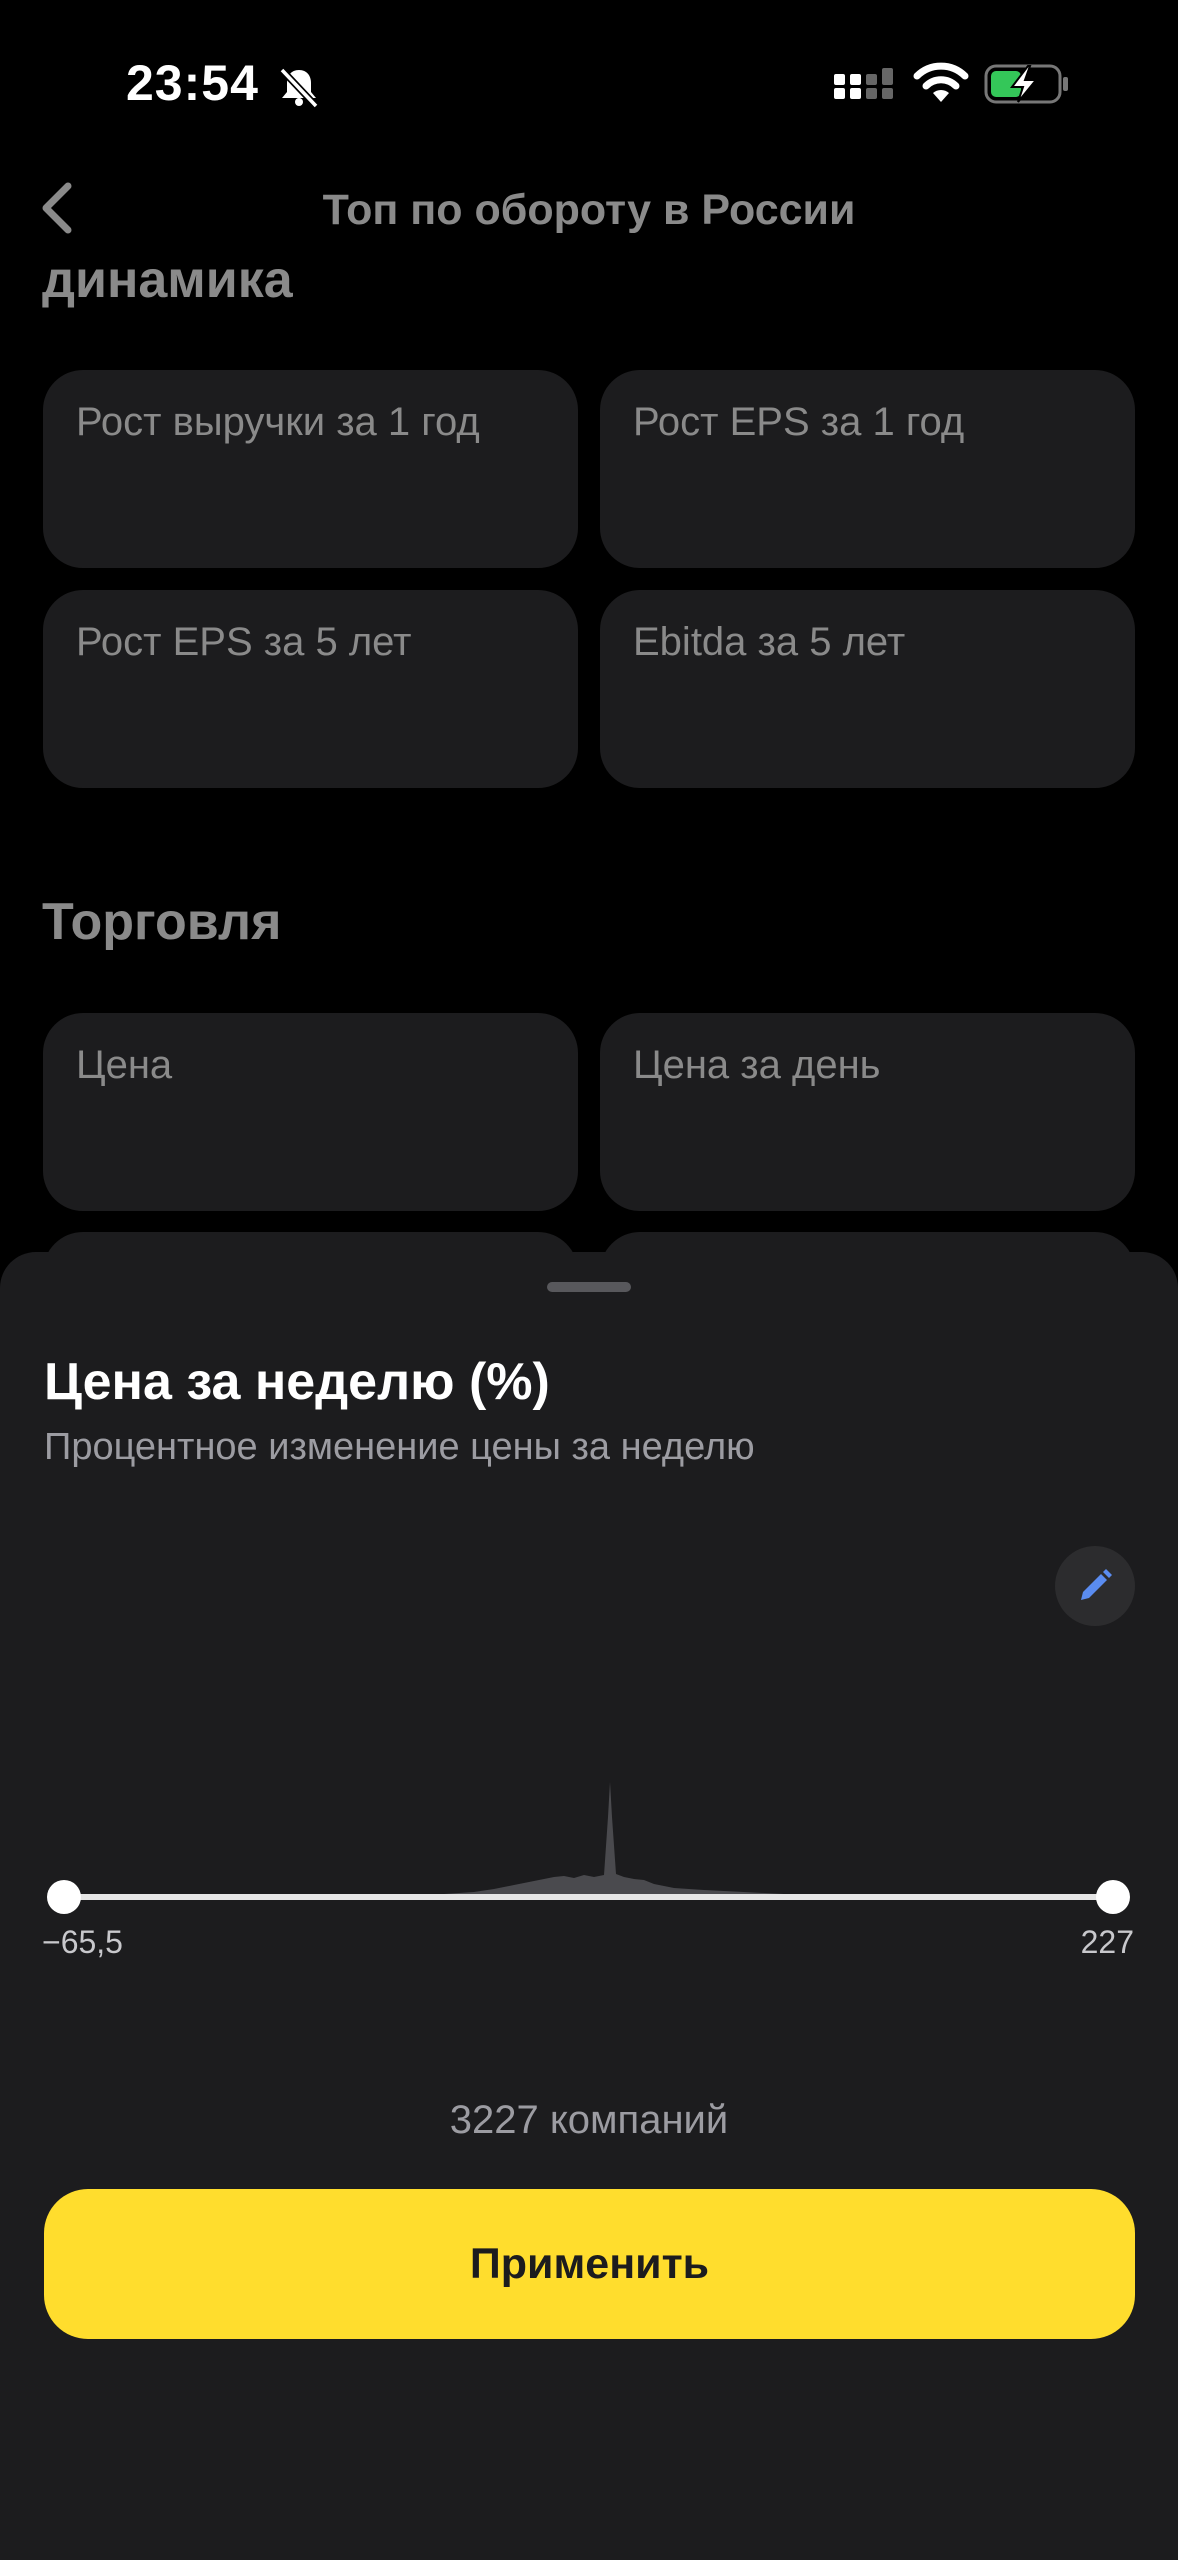 This screenshot has width=1178, height=2560. What do you see at coordinates (867, 469) in the screenshot?
I see `filter-card: Рост EPS за 1 год` at bounding box center [867, 469].